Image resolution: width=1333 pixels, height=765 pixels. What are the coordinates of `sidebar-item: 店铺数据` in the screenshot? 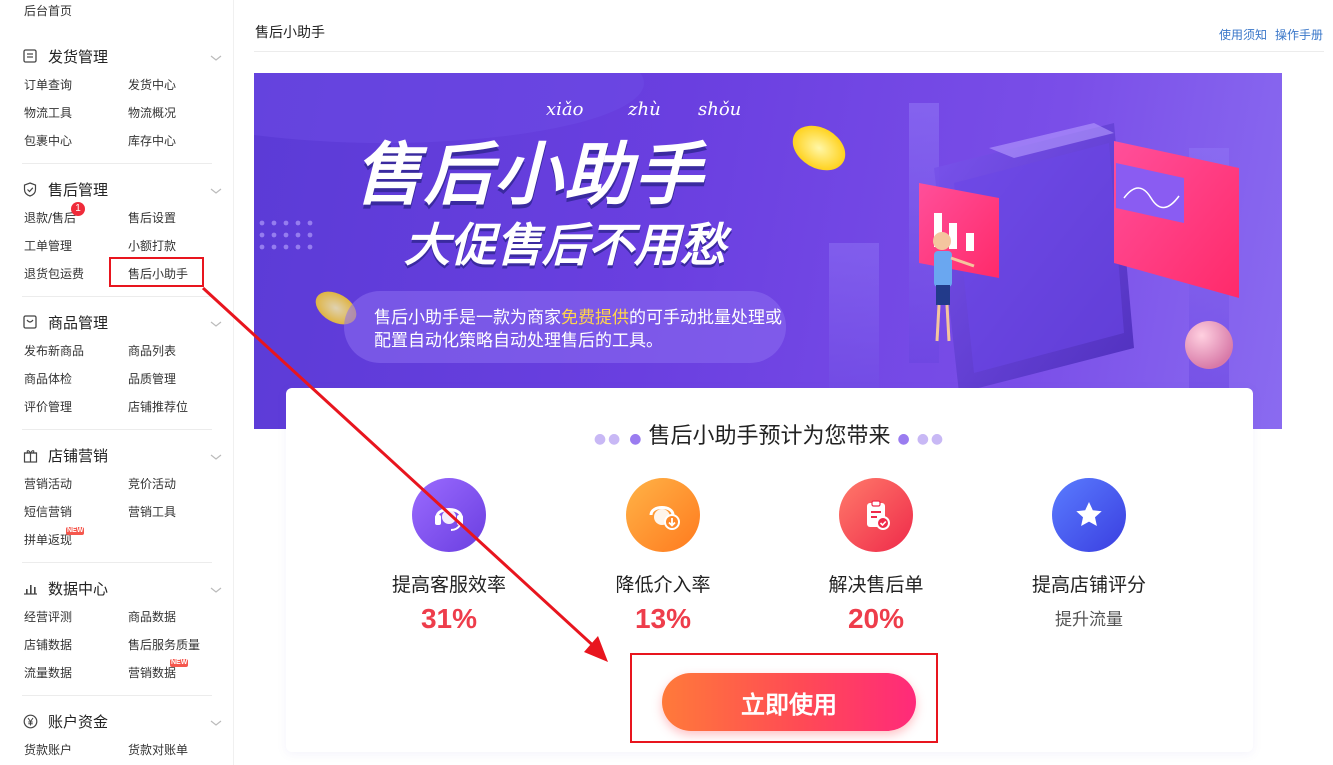 It's located at (48, 644).